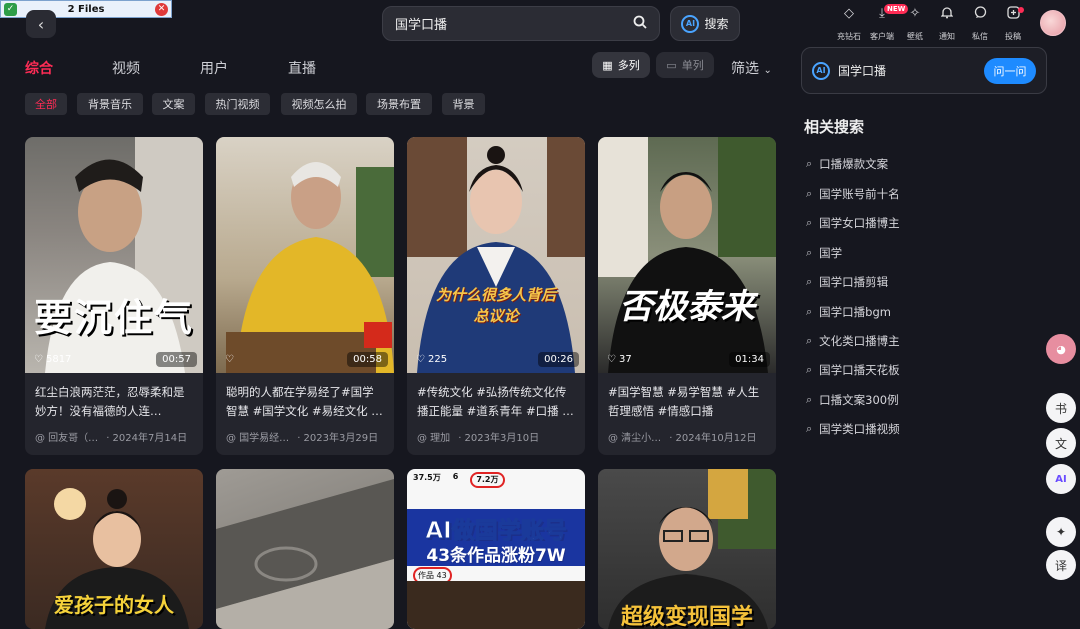 This screenshot has width=1080, height=629. I want to click on publish-date: · 2023年3月29日, so click(338, 438).